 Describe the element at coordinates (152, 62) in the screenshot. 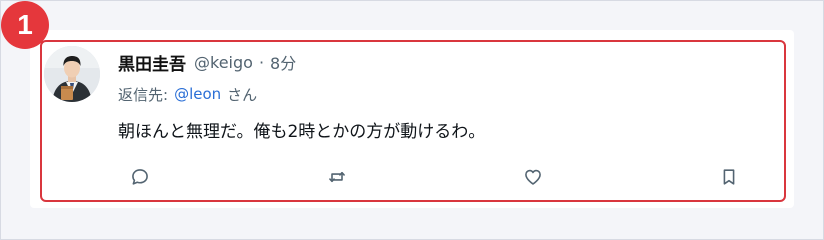

I see `author-name: 黒田圭吾` at that location.